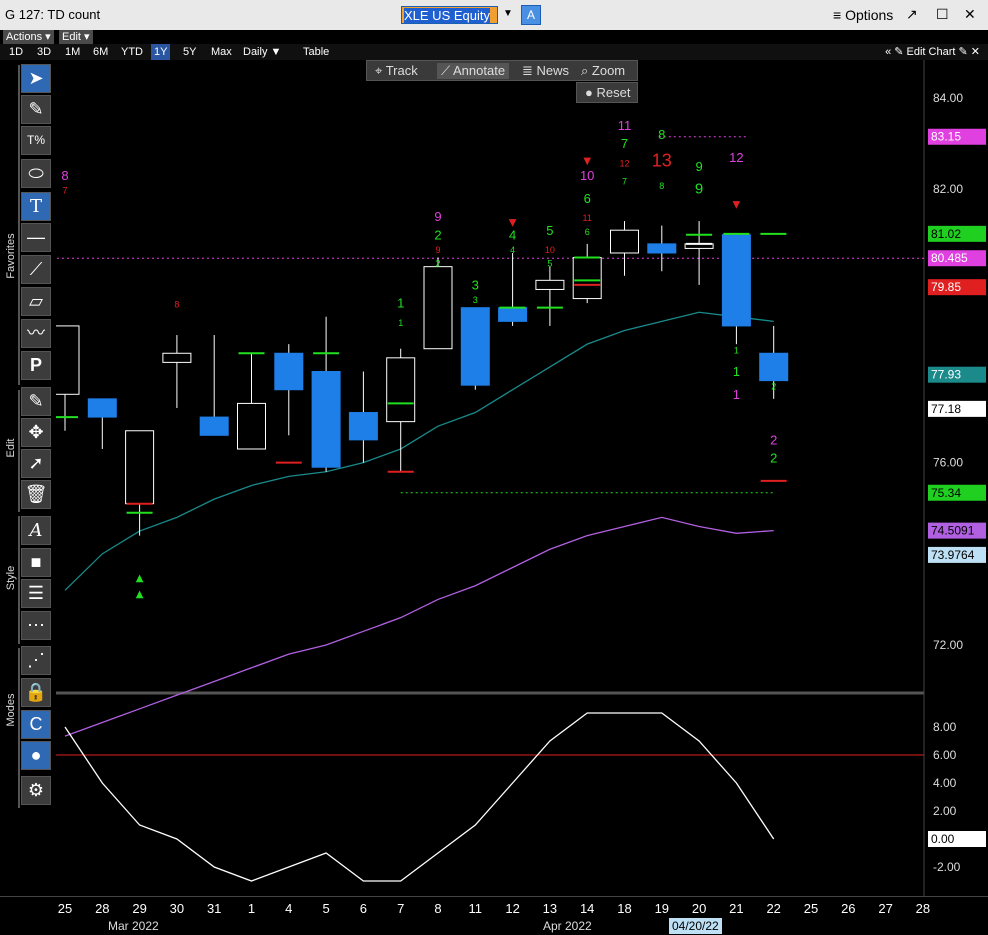  Describe the element at coordinates (587, 218) in the screenshot. I see `td-count-label: 11` at that location.